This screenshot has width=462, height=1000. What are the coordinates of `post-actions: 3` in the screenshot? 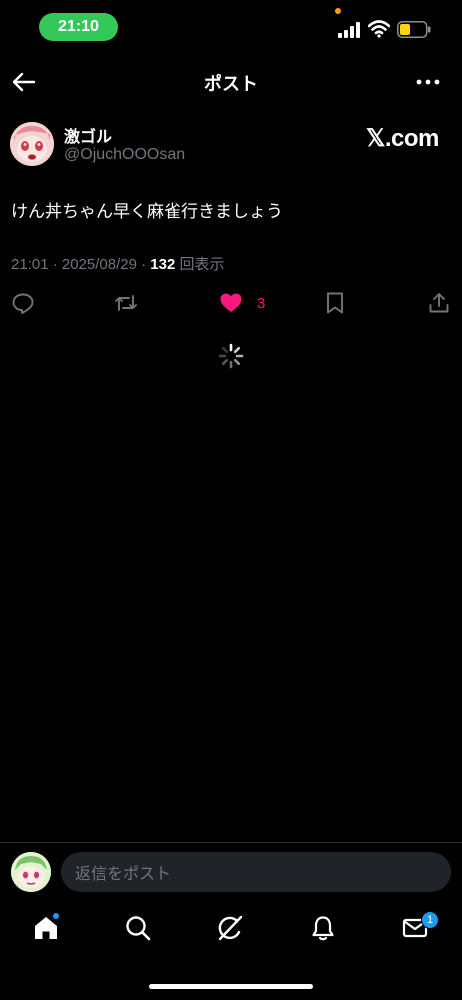 It's located at (231, 304).